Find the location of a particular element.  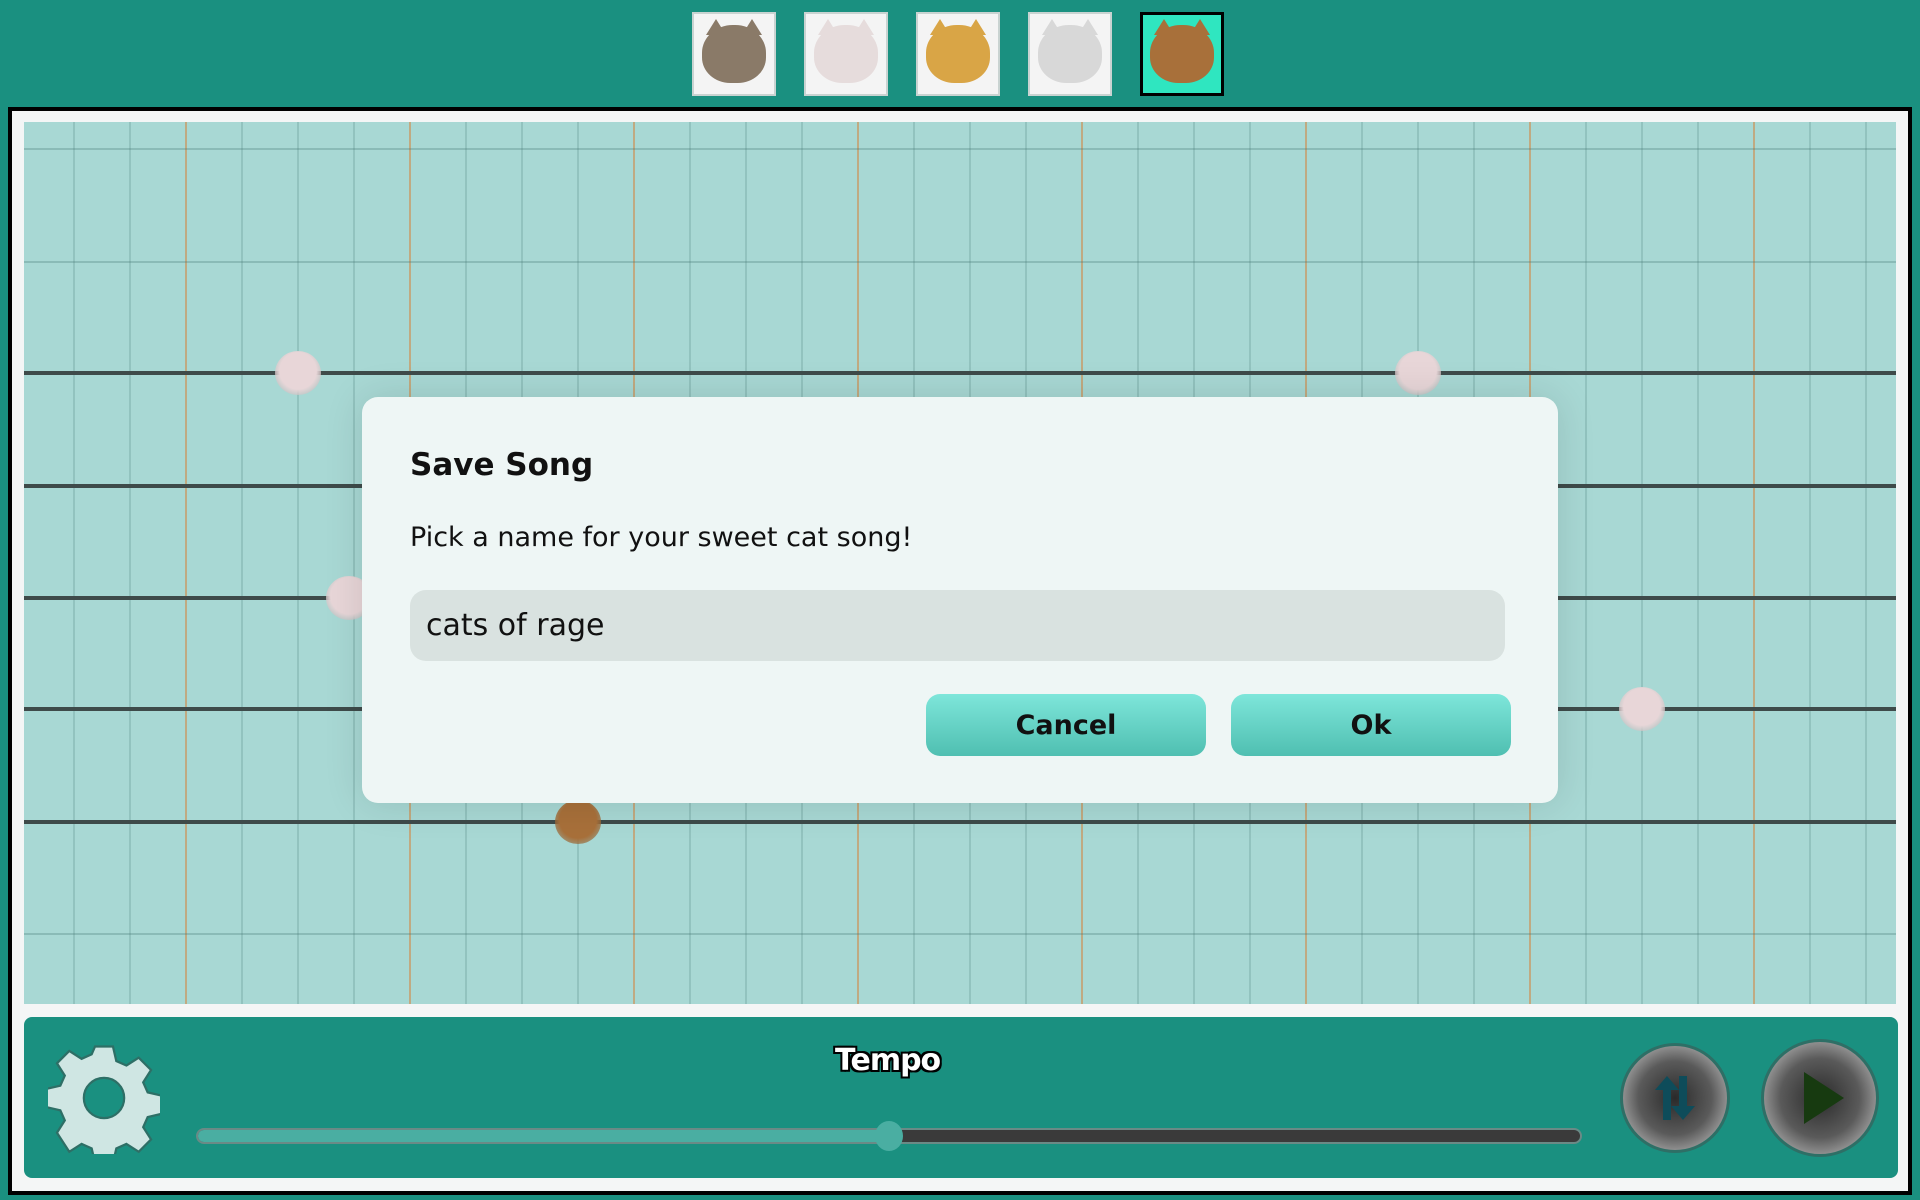

orange-kitten-icon is located at coordinates (958, 51).